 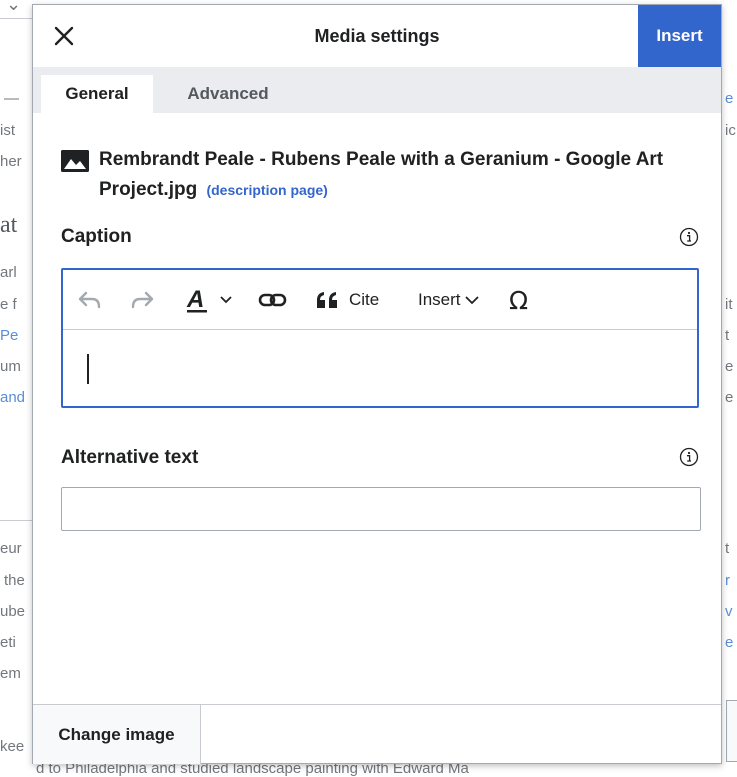 I want to click on text-style-button: A, so click(x=210, y=299).